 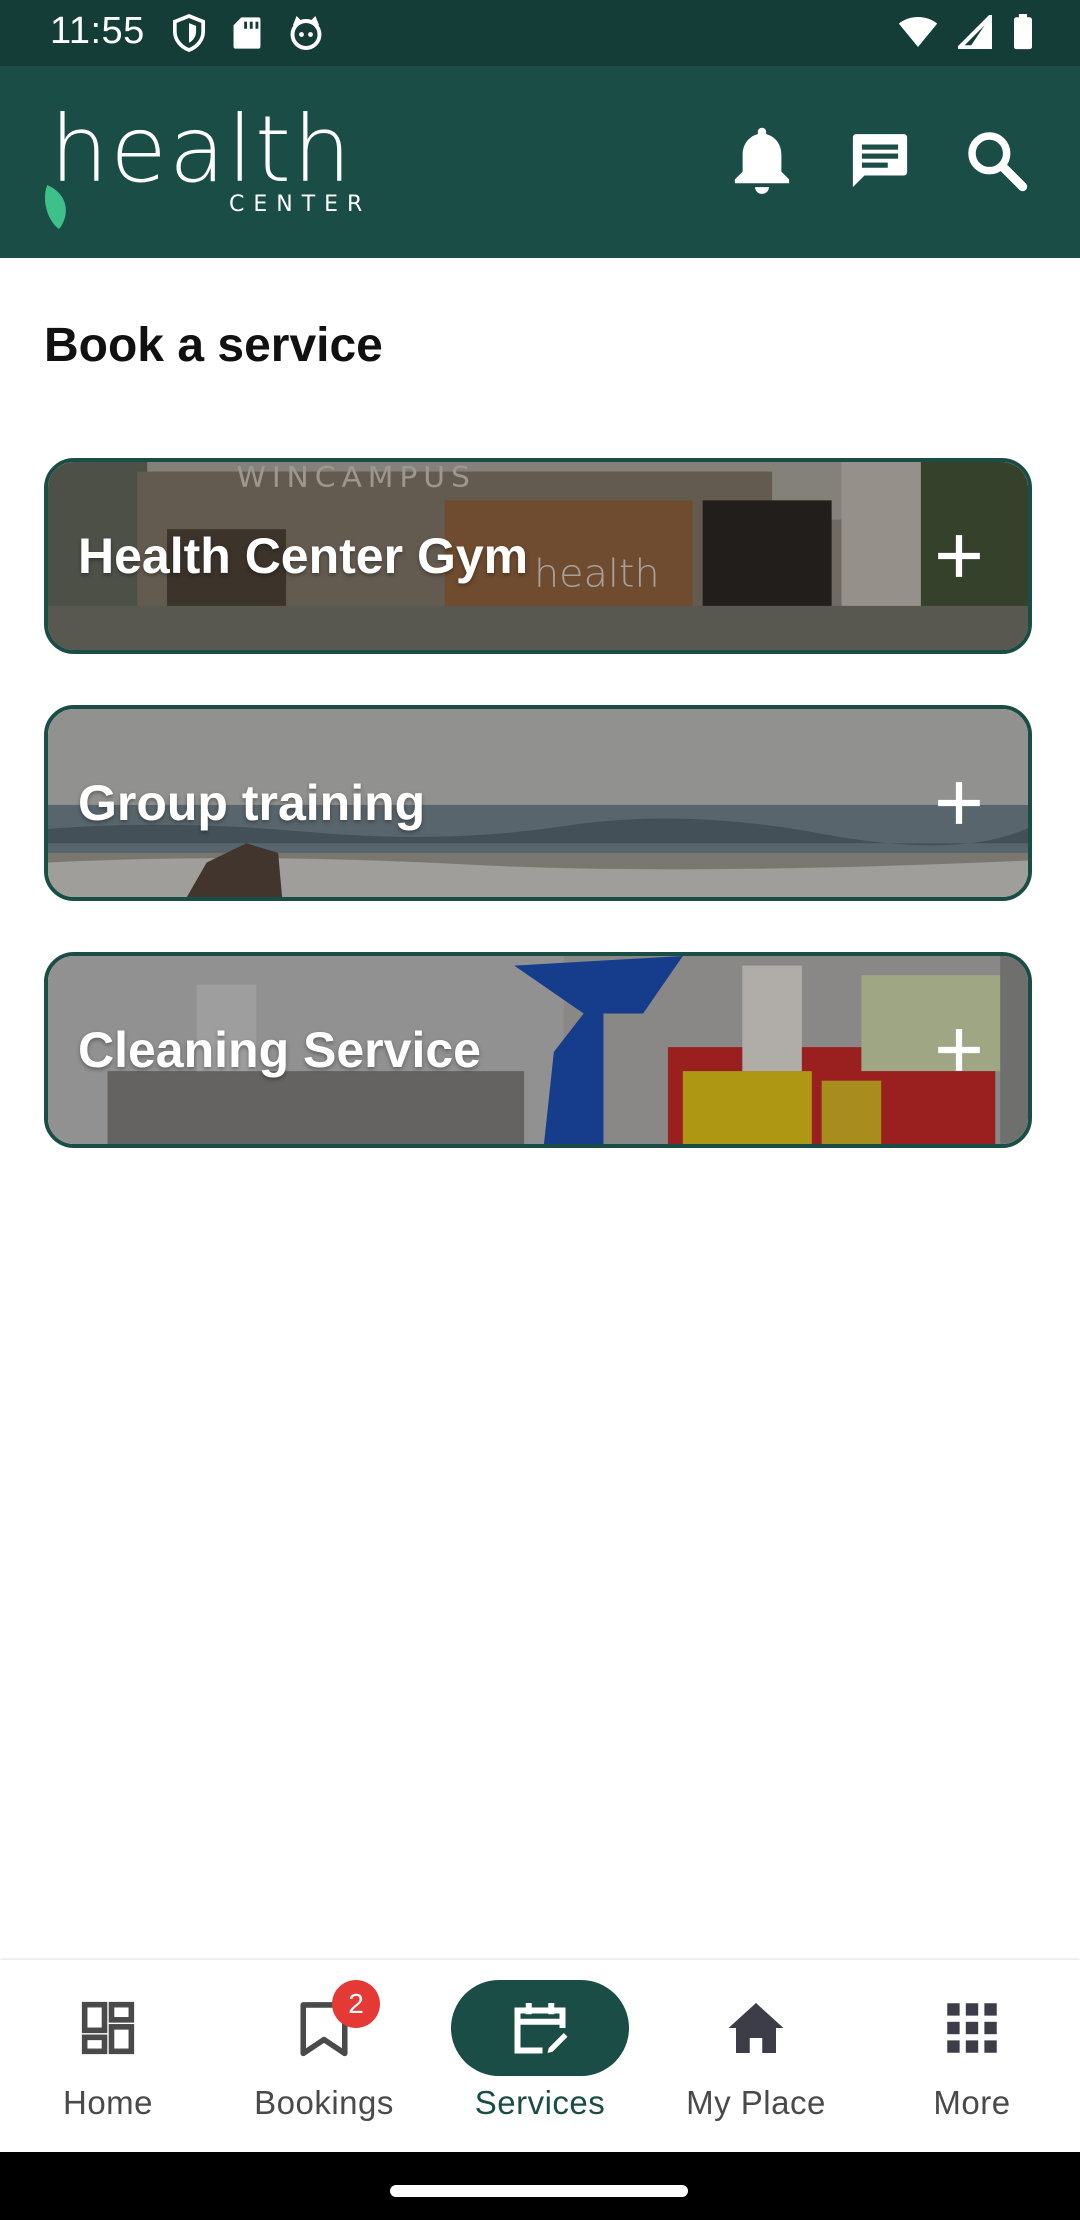 I want to click on apps-grid-icon, so click(x=972, y=2028).